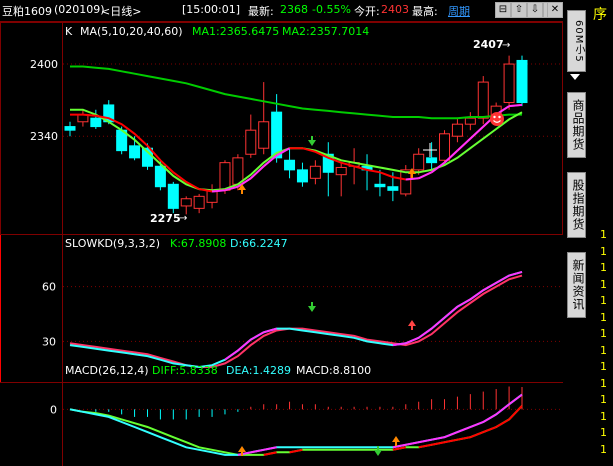 This screenshot has height=466, width=613. I want to click on kd-tick-label: 60, so click(49, 287).